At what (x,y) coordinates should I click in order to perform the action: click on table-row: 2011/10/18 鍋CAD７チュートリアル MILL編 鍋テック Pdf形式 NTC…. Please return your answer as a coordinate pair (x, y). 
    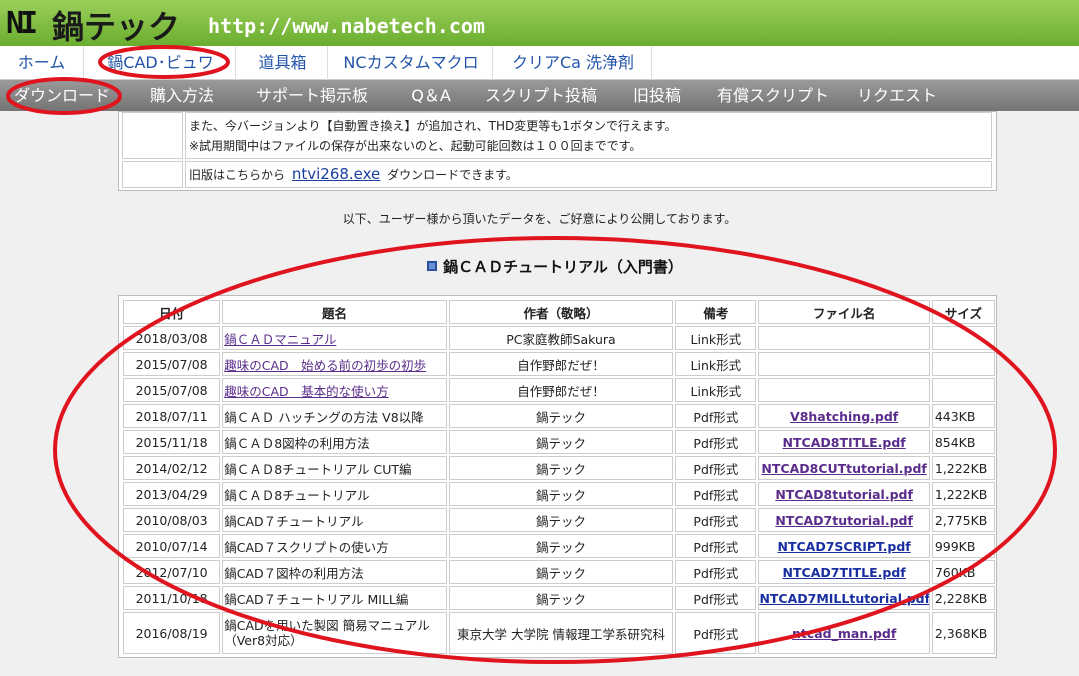
    Looking at the image, I should click on (559, 598).